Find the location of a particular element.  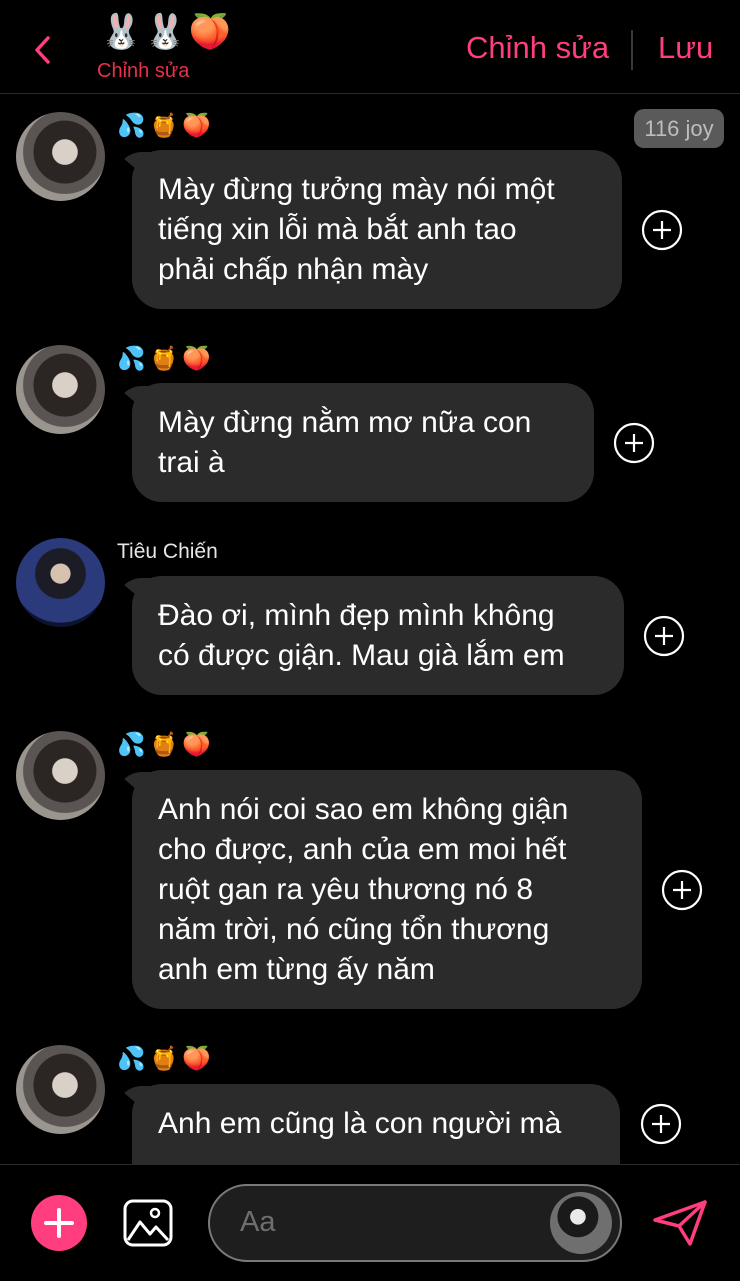

message-input: Aa is located at coordinates (415, 1223).